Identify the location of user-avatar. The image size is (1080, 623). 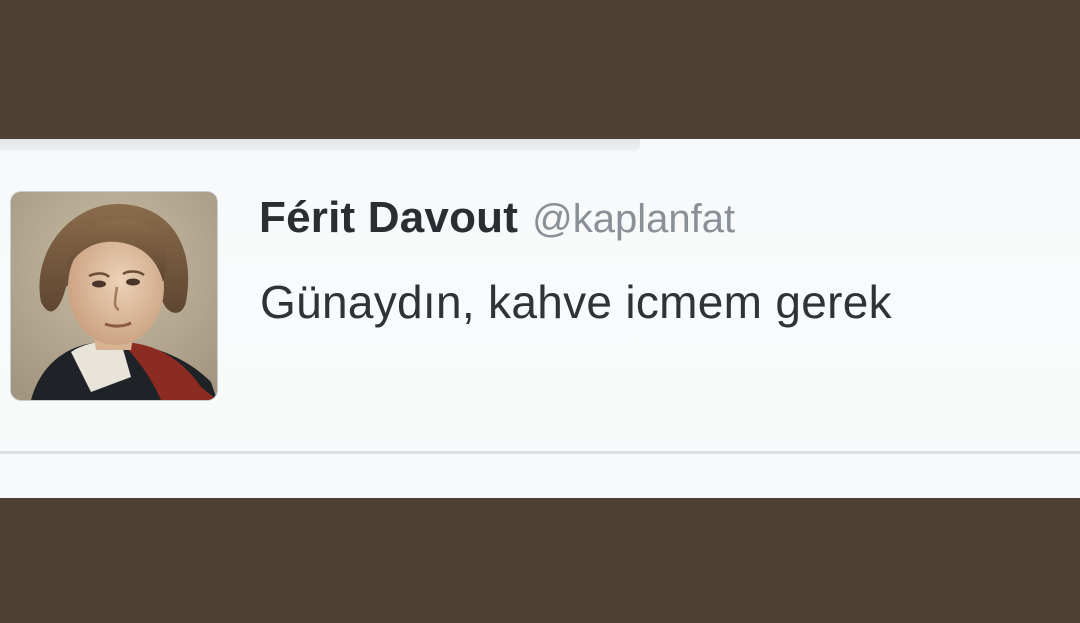
(114, 296).